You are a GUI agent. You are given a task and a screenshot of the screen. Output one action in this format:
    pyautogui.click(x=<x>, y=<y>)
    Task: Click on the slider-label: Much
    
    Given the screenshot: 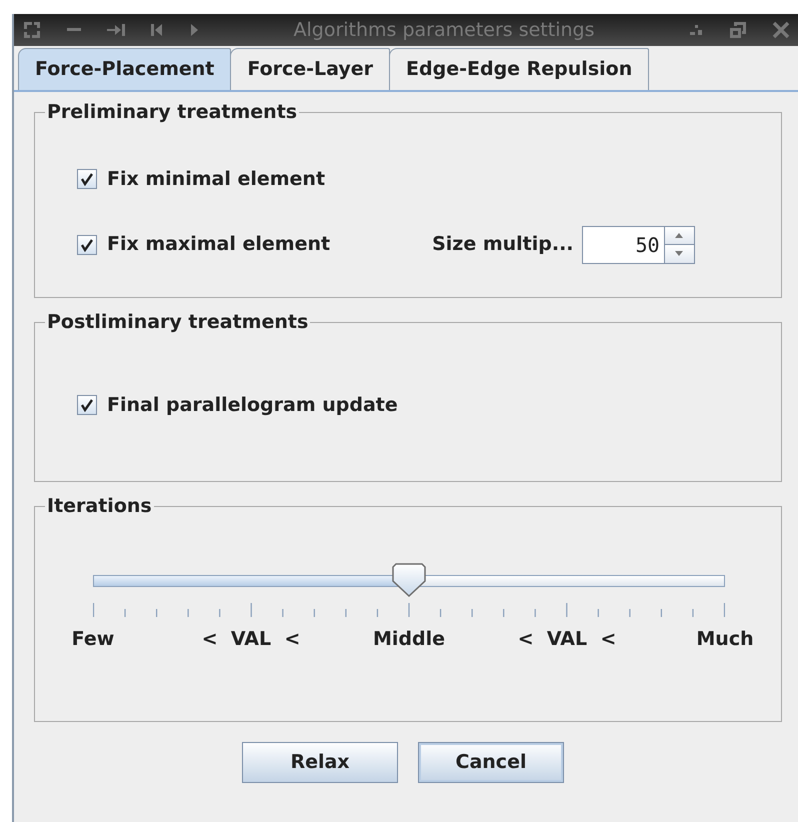 What is the action you would take?
    pyautogui.click(x=725, y=639)
    